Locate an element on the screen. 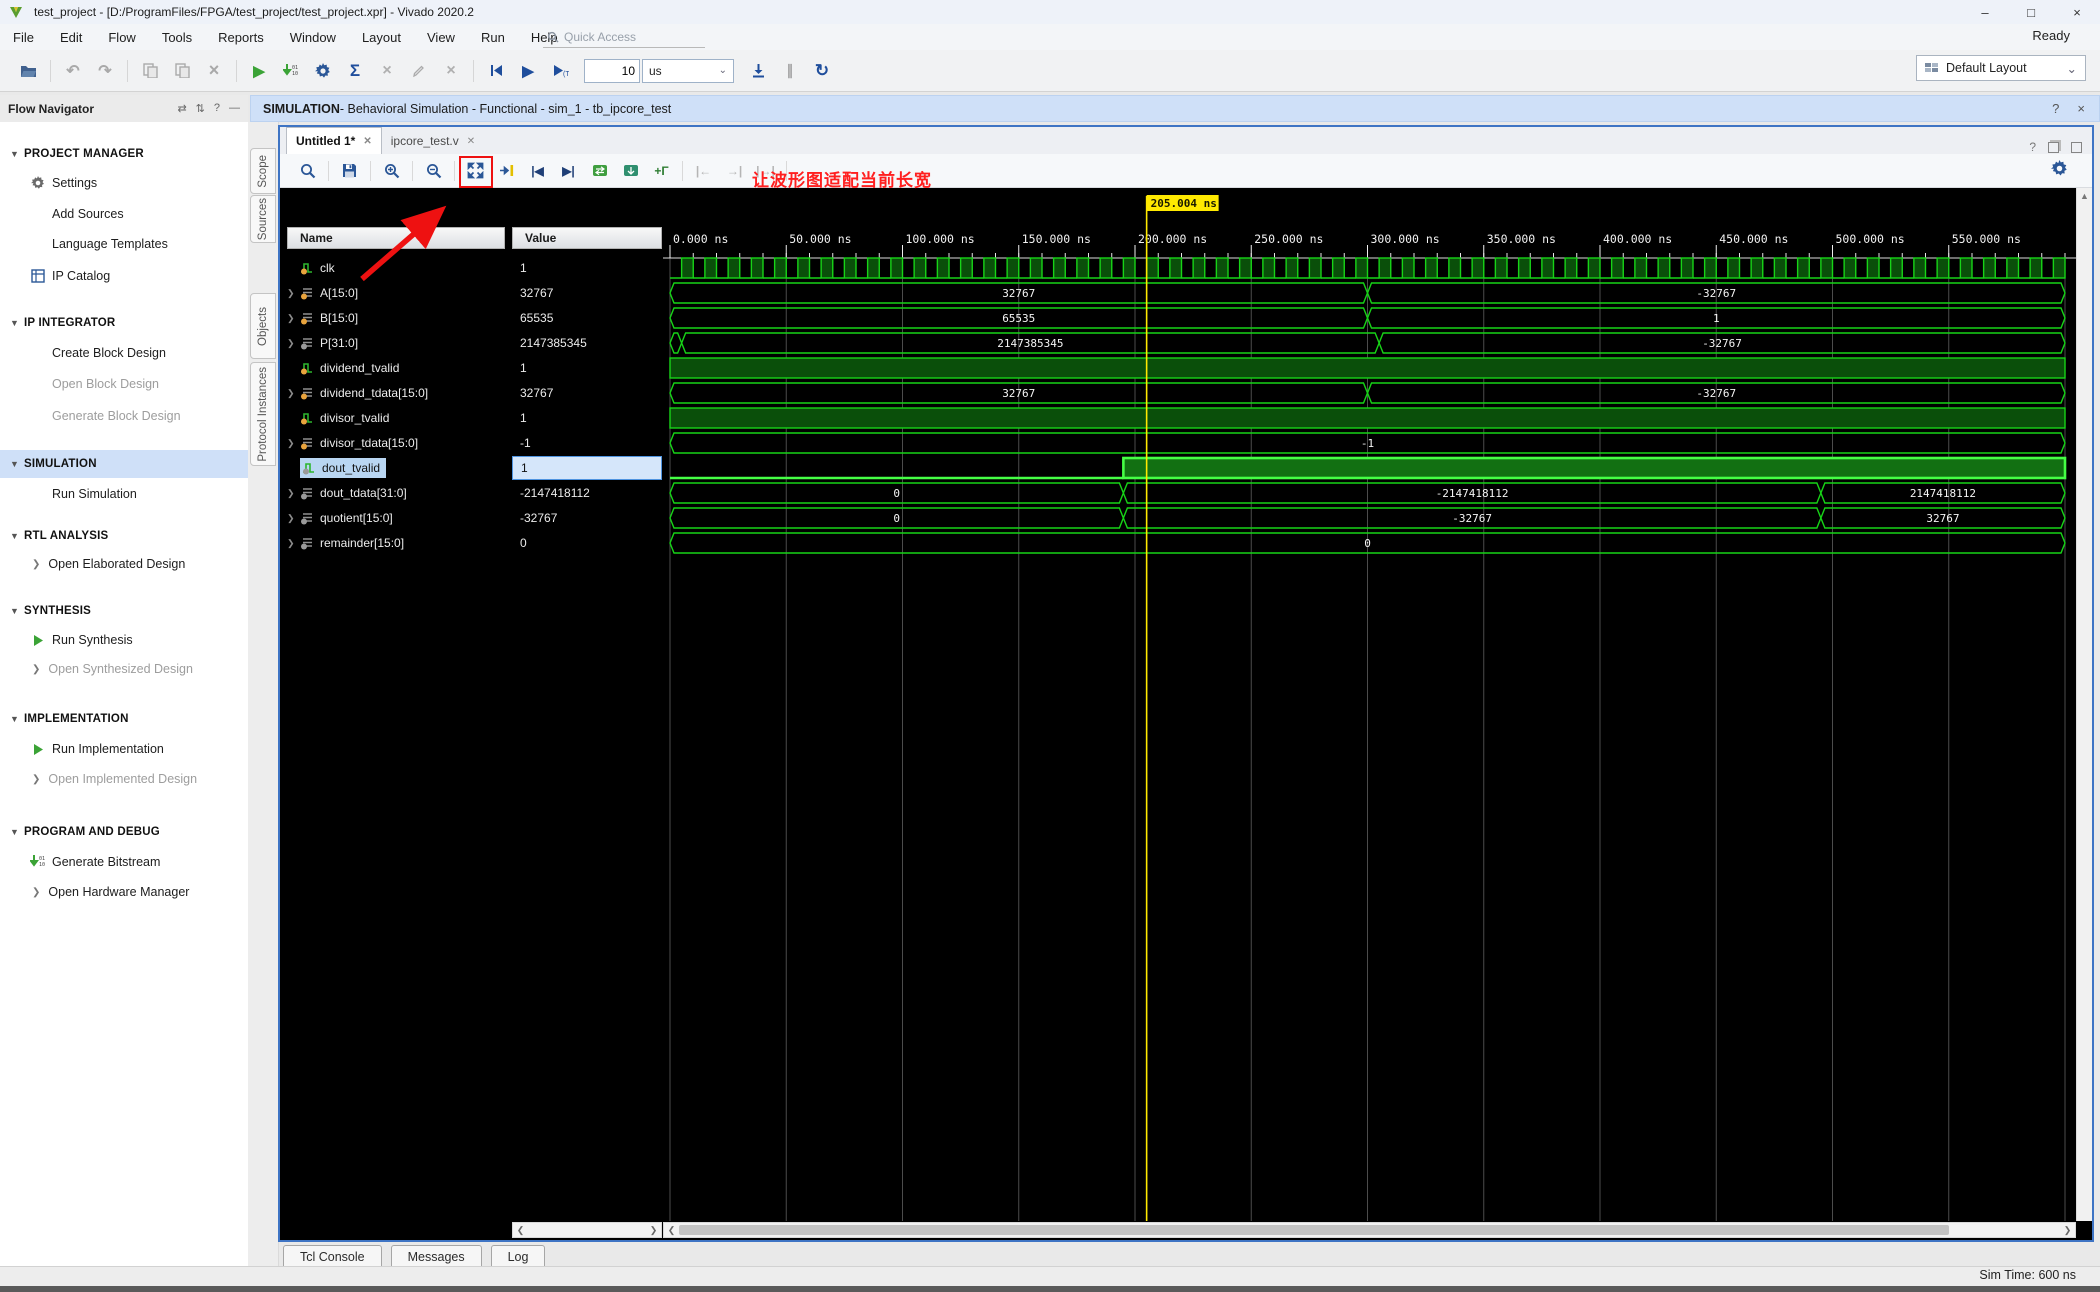  signal-value-a-15-0: 32767 is located at coordinates (587, 293).